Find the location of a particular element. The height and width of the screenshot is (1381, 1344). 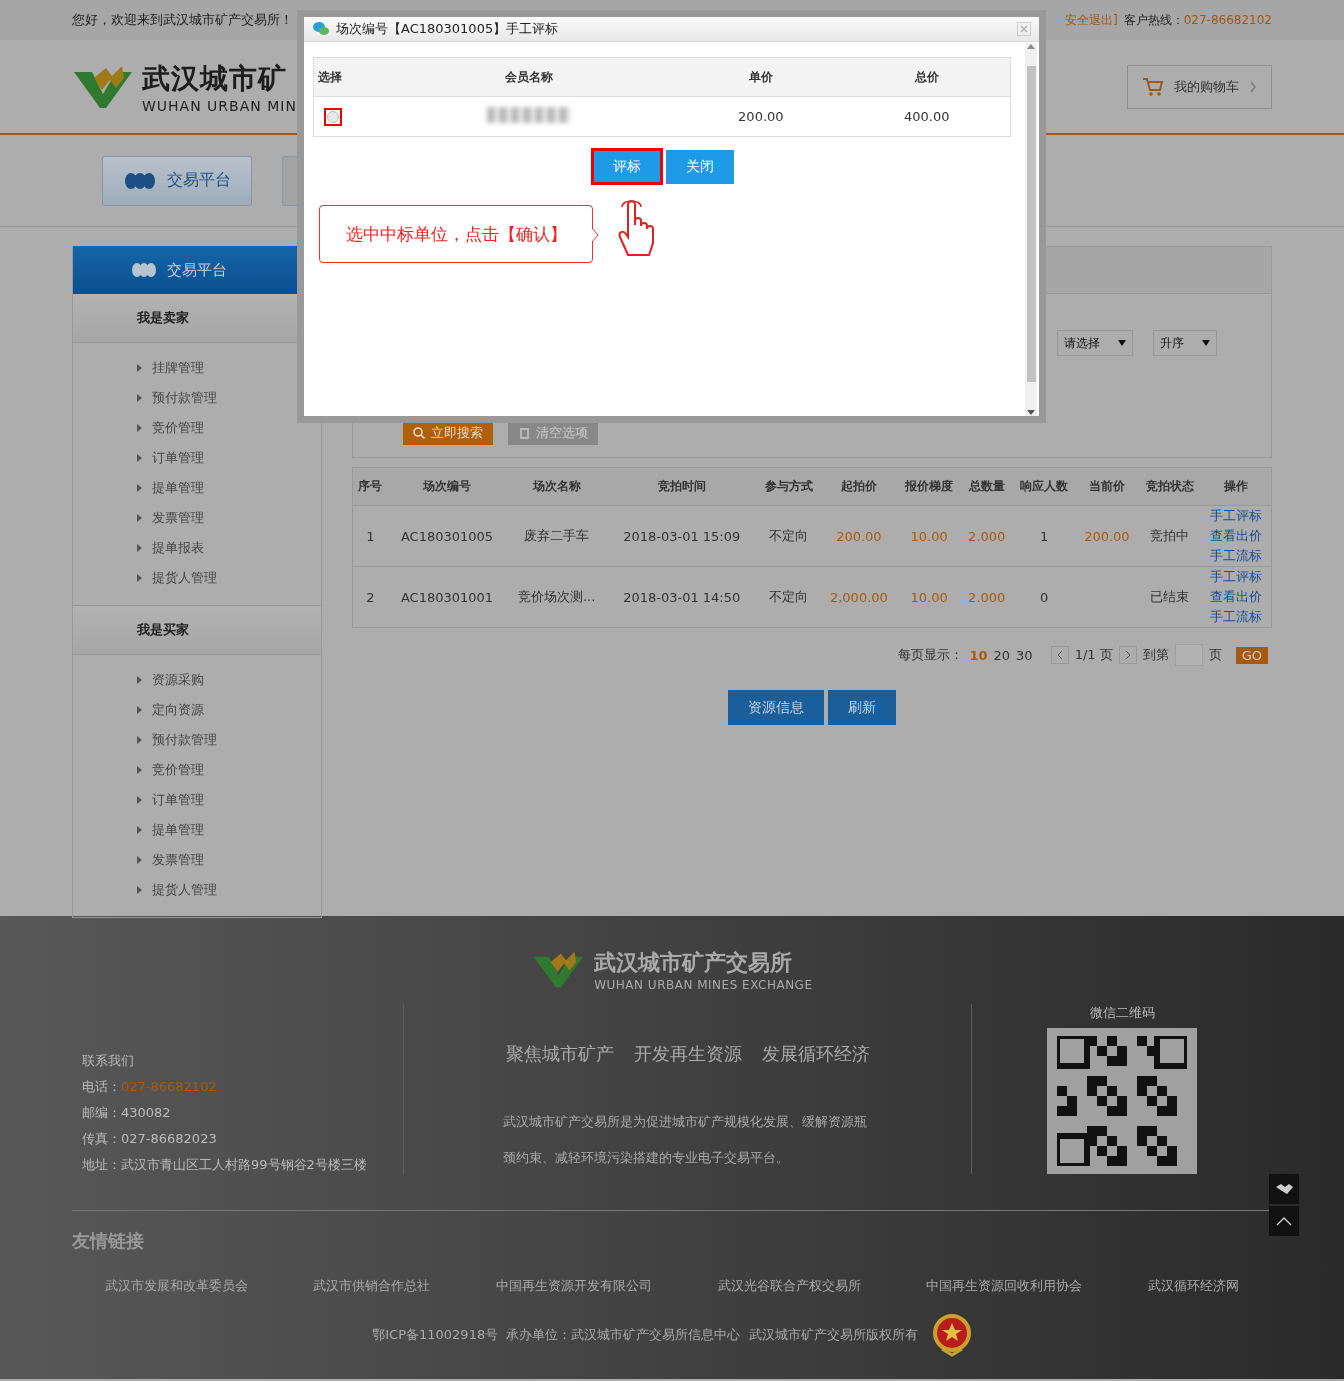

scrollbar is located at coordinates (1031, 229).